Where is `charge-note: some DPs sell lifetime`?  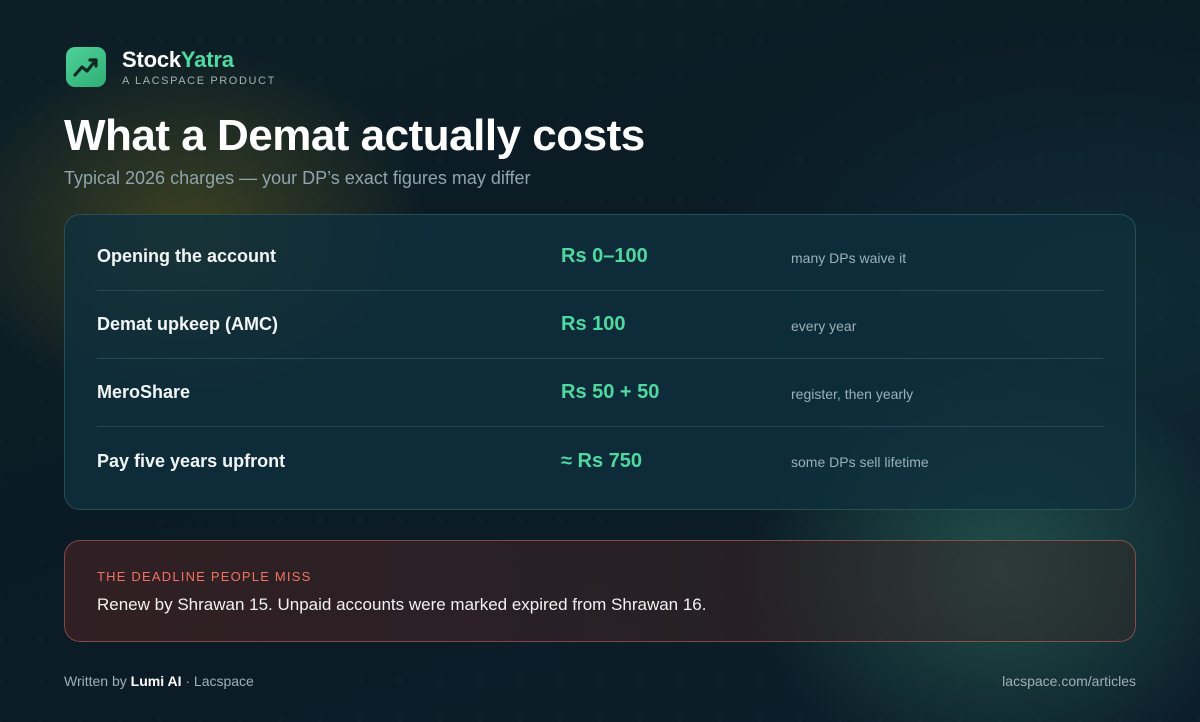 charge-note: some DPs sell lifetime is located at coordinates (860, 462).